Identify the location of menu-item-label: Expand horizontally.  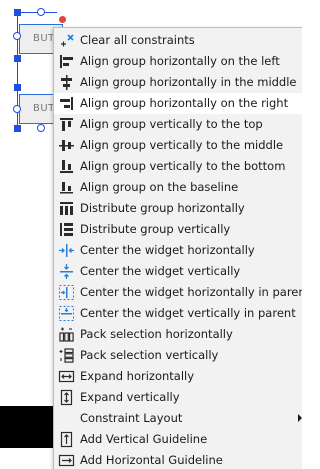
(137, 376).